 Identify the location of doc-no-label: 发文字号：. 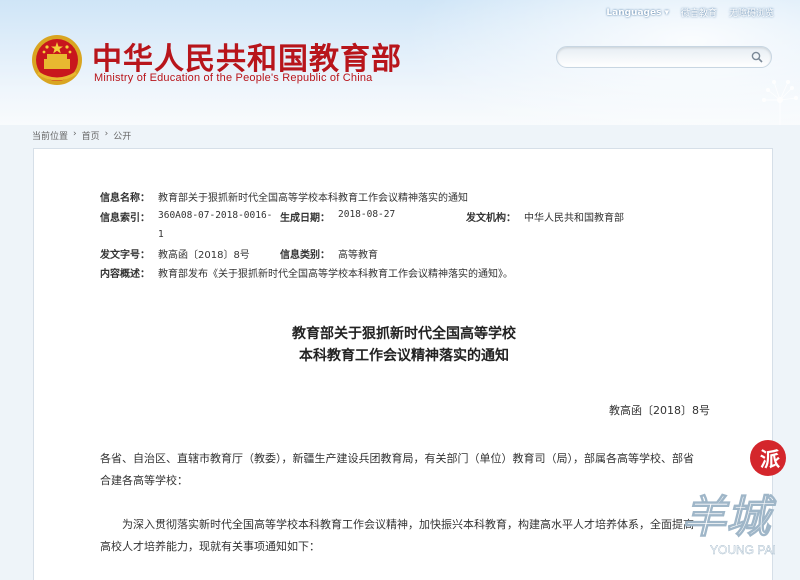
(125, 255).